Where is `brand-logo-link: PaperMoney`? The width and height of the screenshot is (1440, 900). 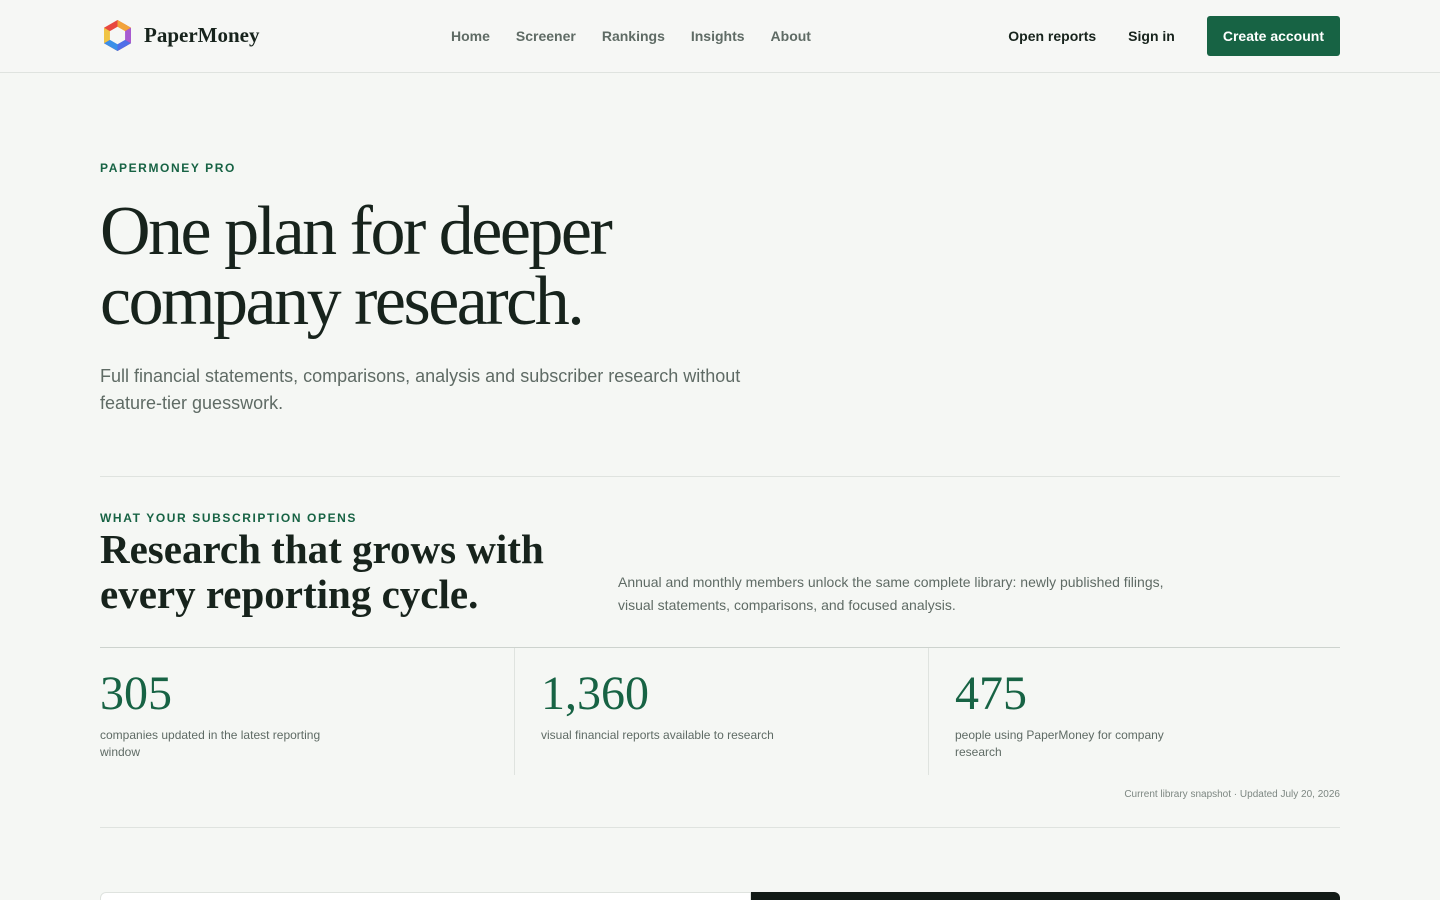
brand-logo-link: PaperMoney is located at coordinates (180, 35).